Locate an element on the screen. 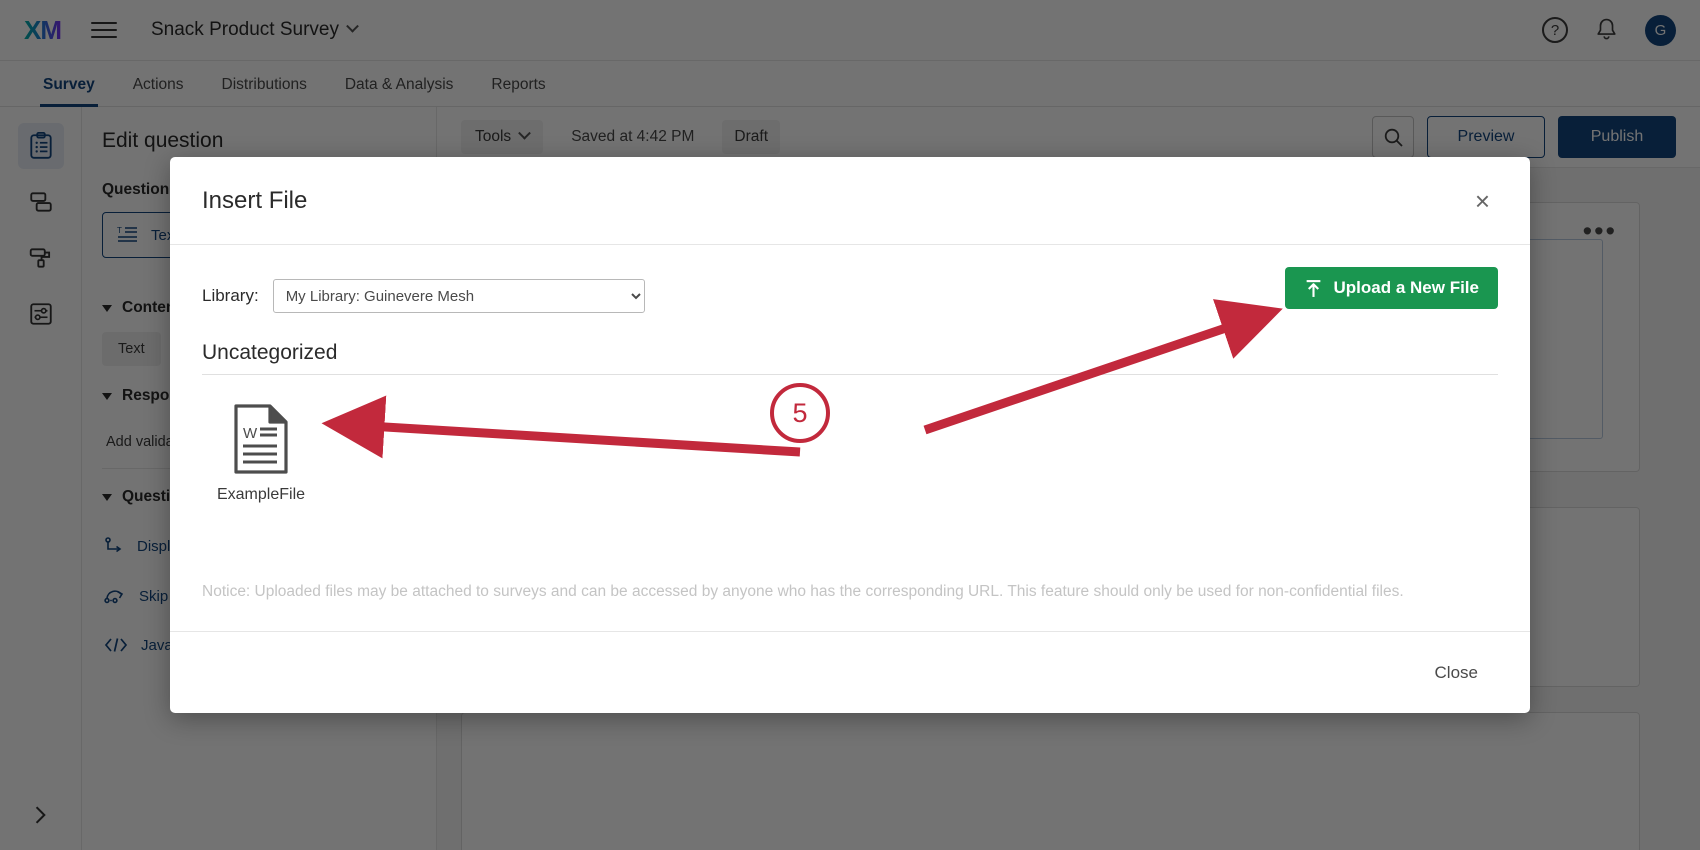  library-label: Library: is located at coordinates (230, 295).